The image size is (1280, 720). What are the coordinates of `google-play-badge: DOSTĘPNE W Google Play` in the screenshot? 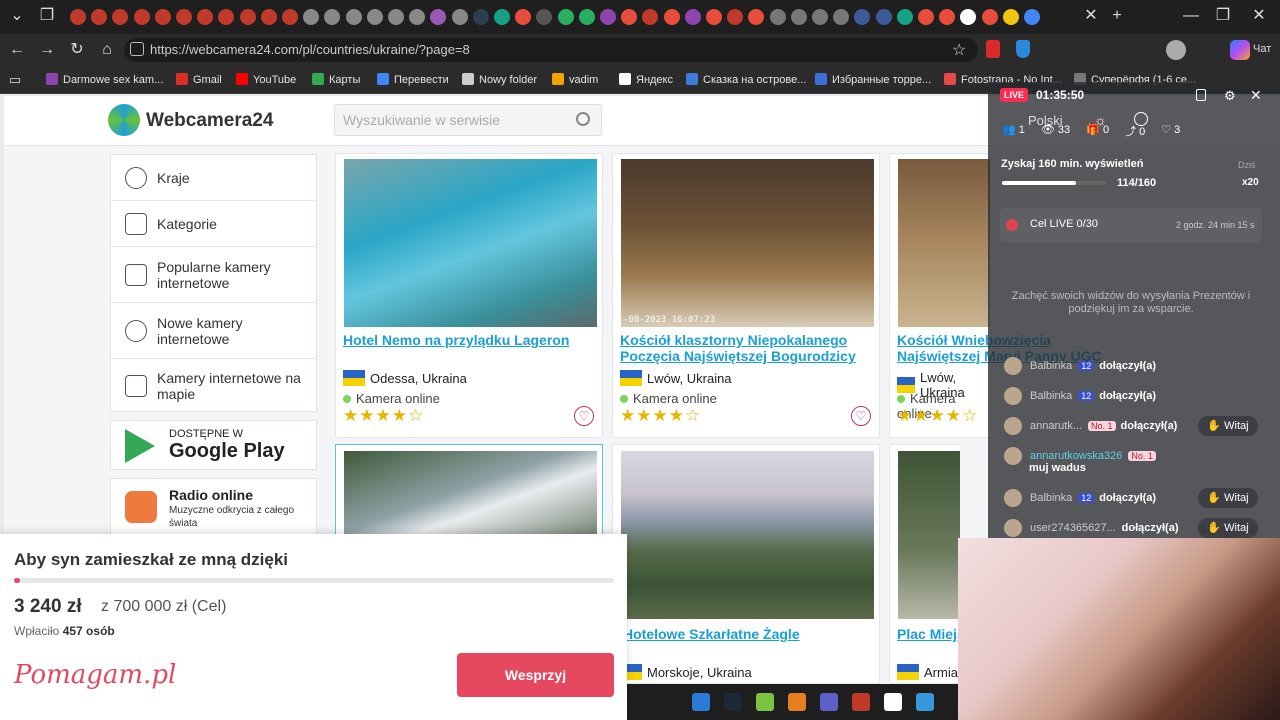 It's located at (213, 445).